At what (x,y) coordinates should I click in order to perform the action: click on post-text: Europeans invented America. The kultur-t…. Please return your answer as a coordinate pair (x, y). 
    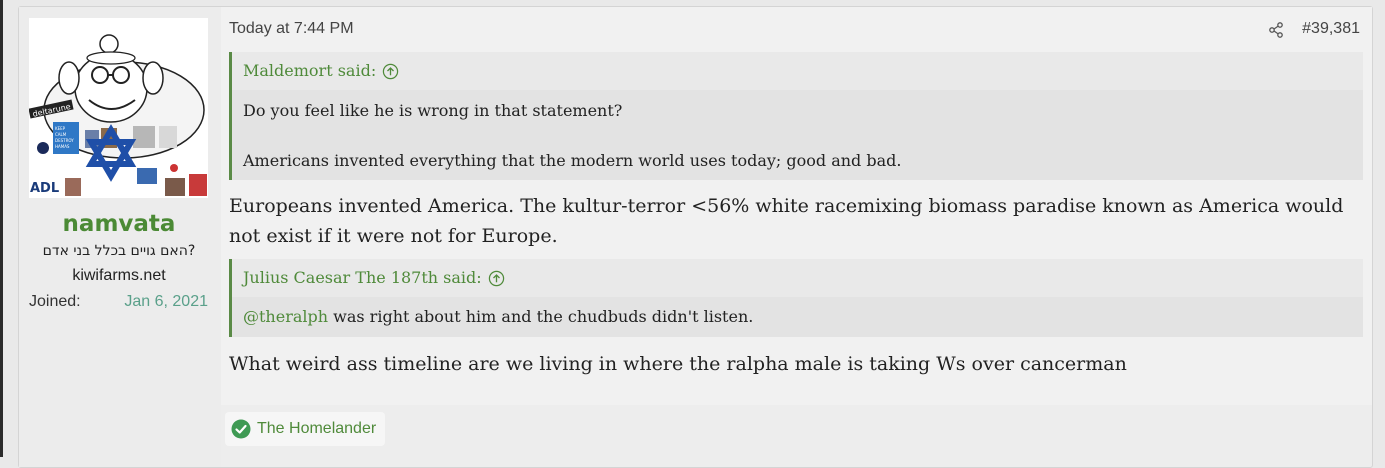
    Looking at the image, I should click on (786, 221).